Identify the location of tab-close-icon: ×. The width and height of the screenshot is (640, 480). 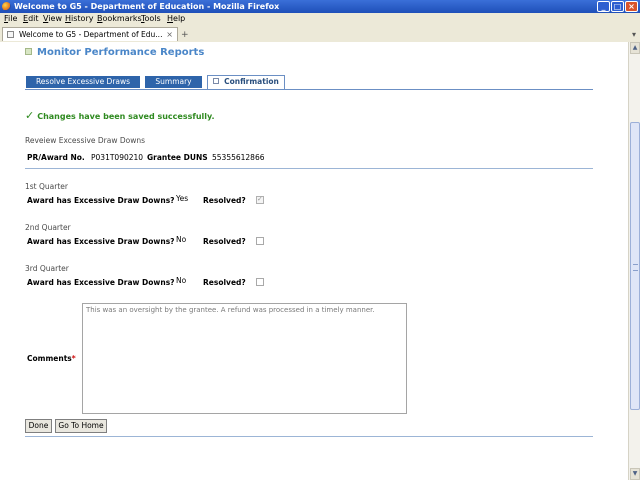
(169, 34).